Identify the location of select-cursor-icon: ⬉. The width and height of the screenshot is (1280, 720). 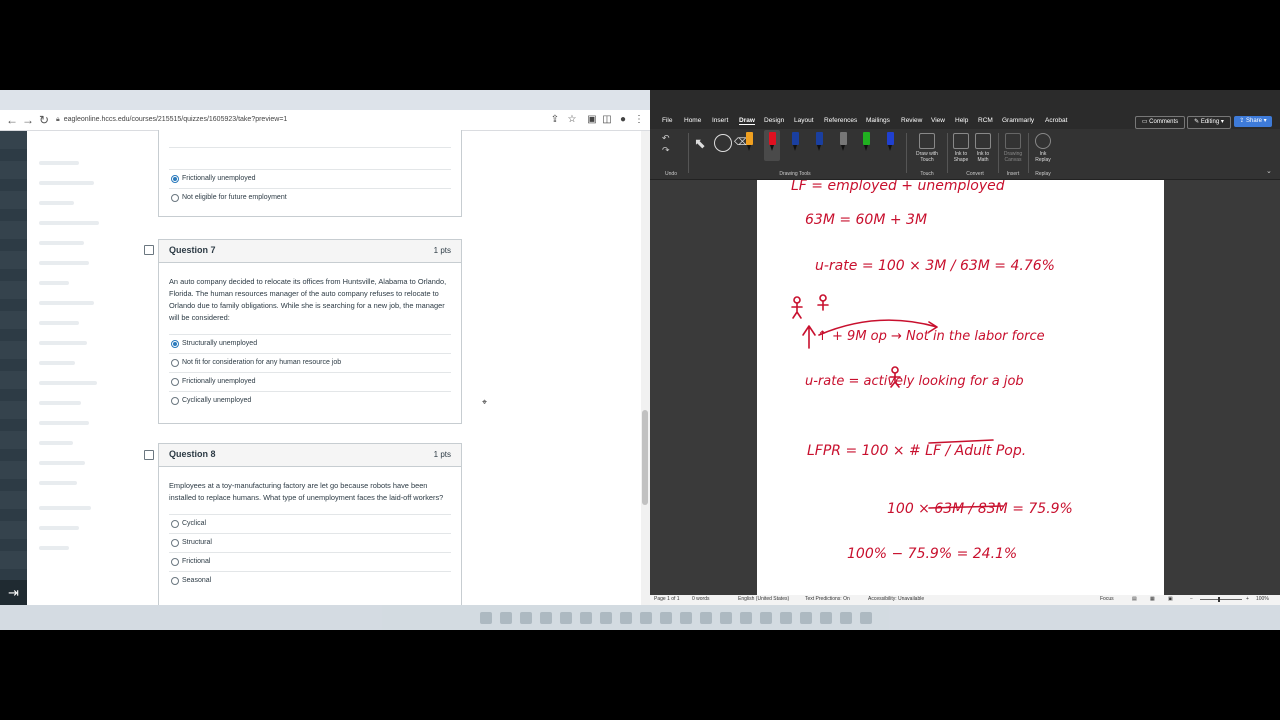
(700, 143).